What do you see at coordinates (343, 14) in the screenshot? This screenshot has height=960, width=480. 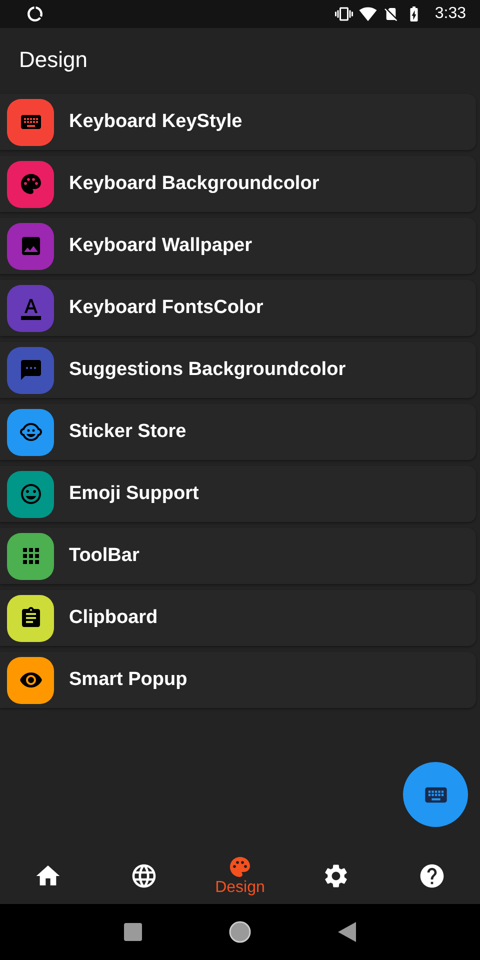 I see `vibrate-icon` at bounding box center [343, 14].